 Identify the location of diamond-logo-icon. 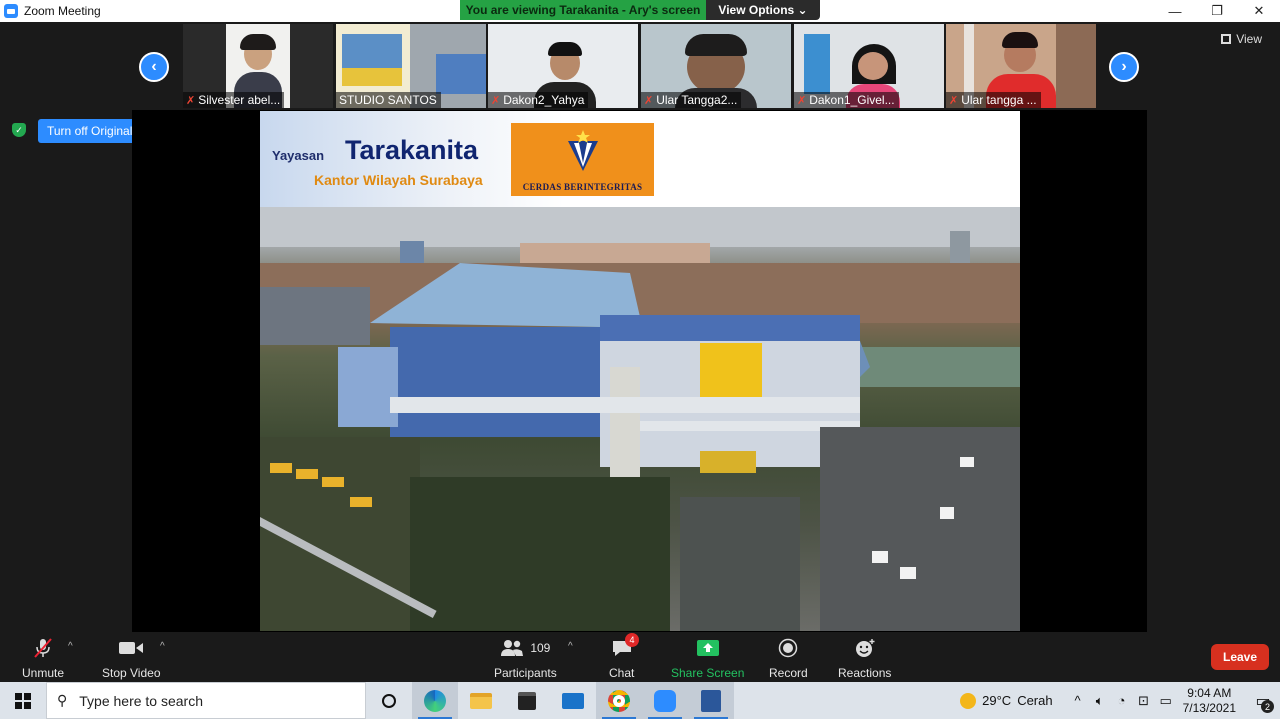
(583, 150).